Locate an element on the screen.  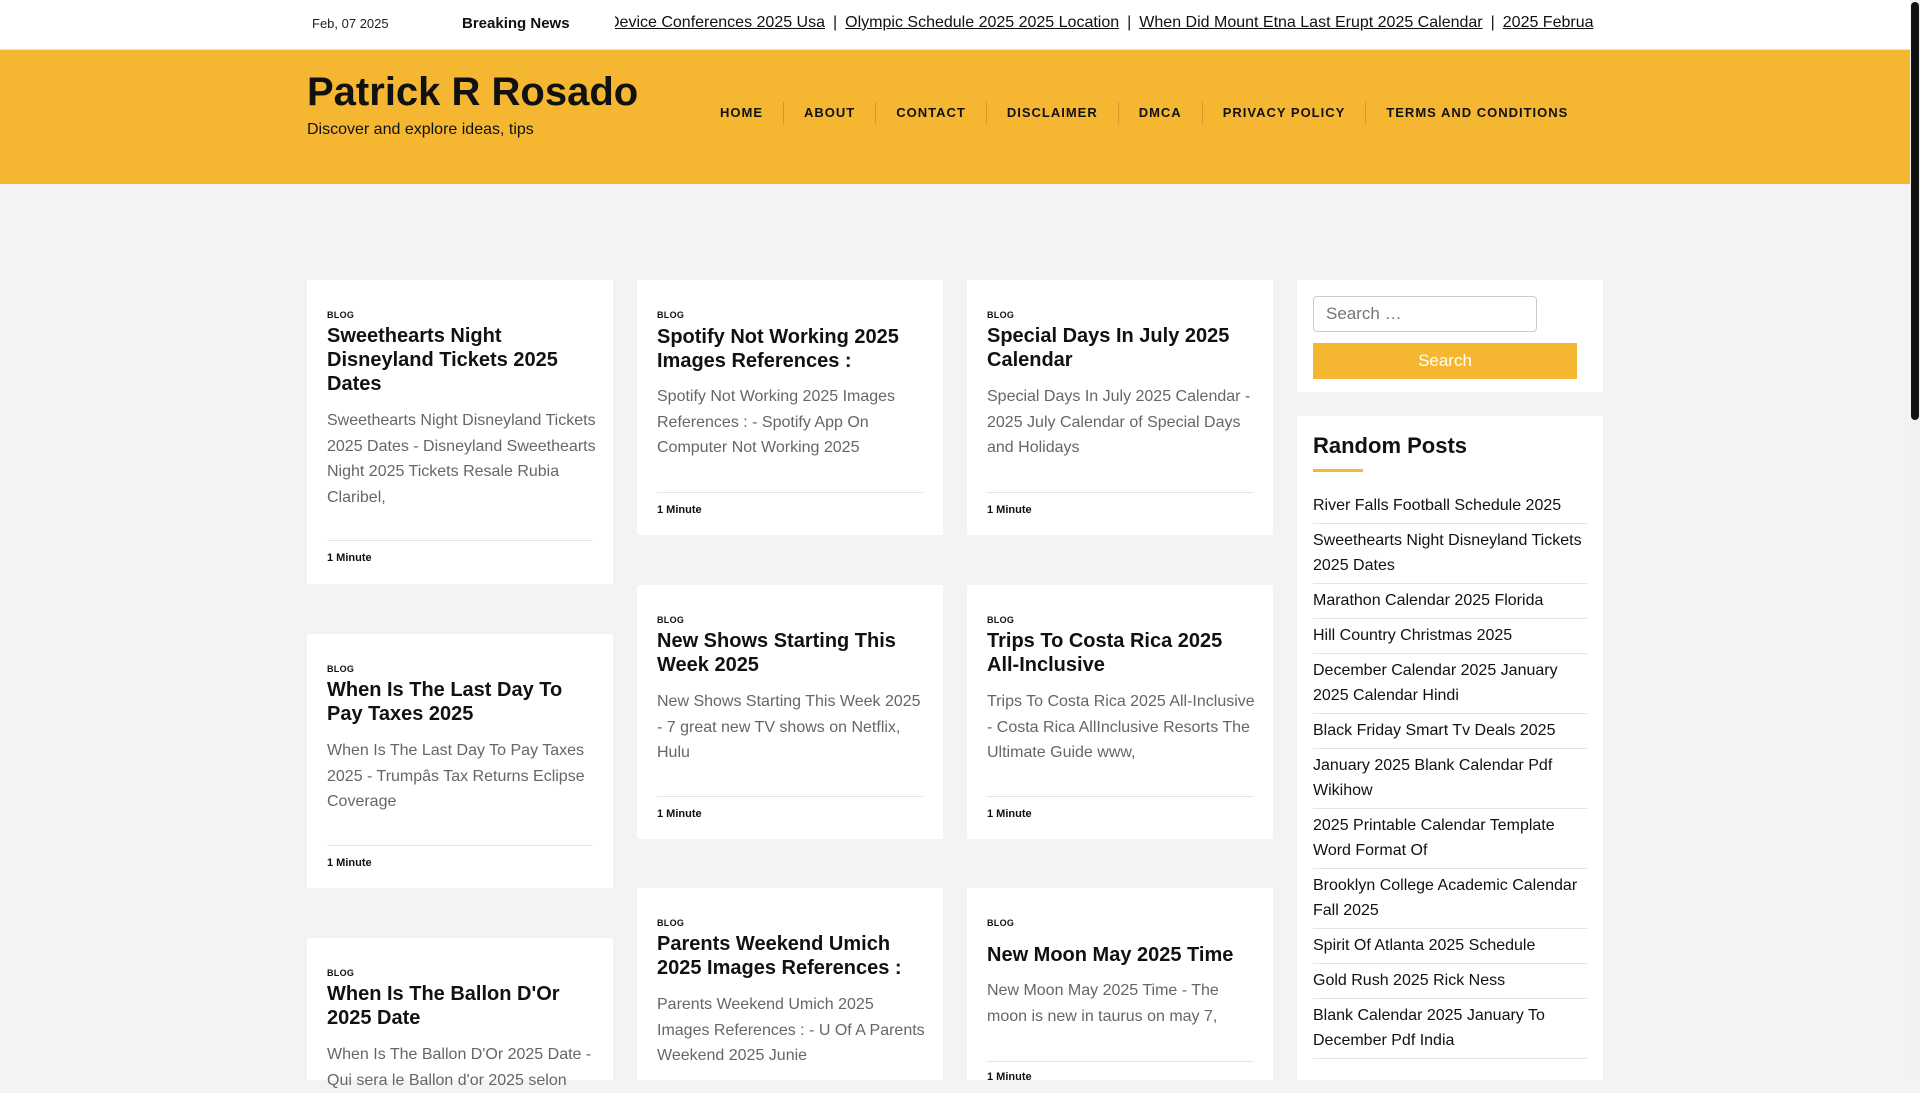
scrollbar-thumb is located at coordinates (1915, 211).